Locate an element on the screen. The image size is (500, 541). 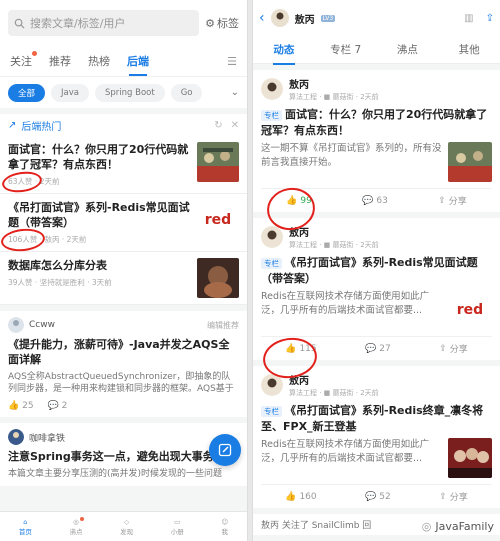
author-name: Ccww is located at coordinates (42, 325).